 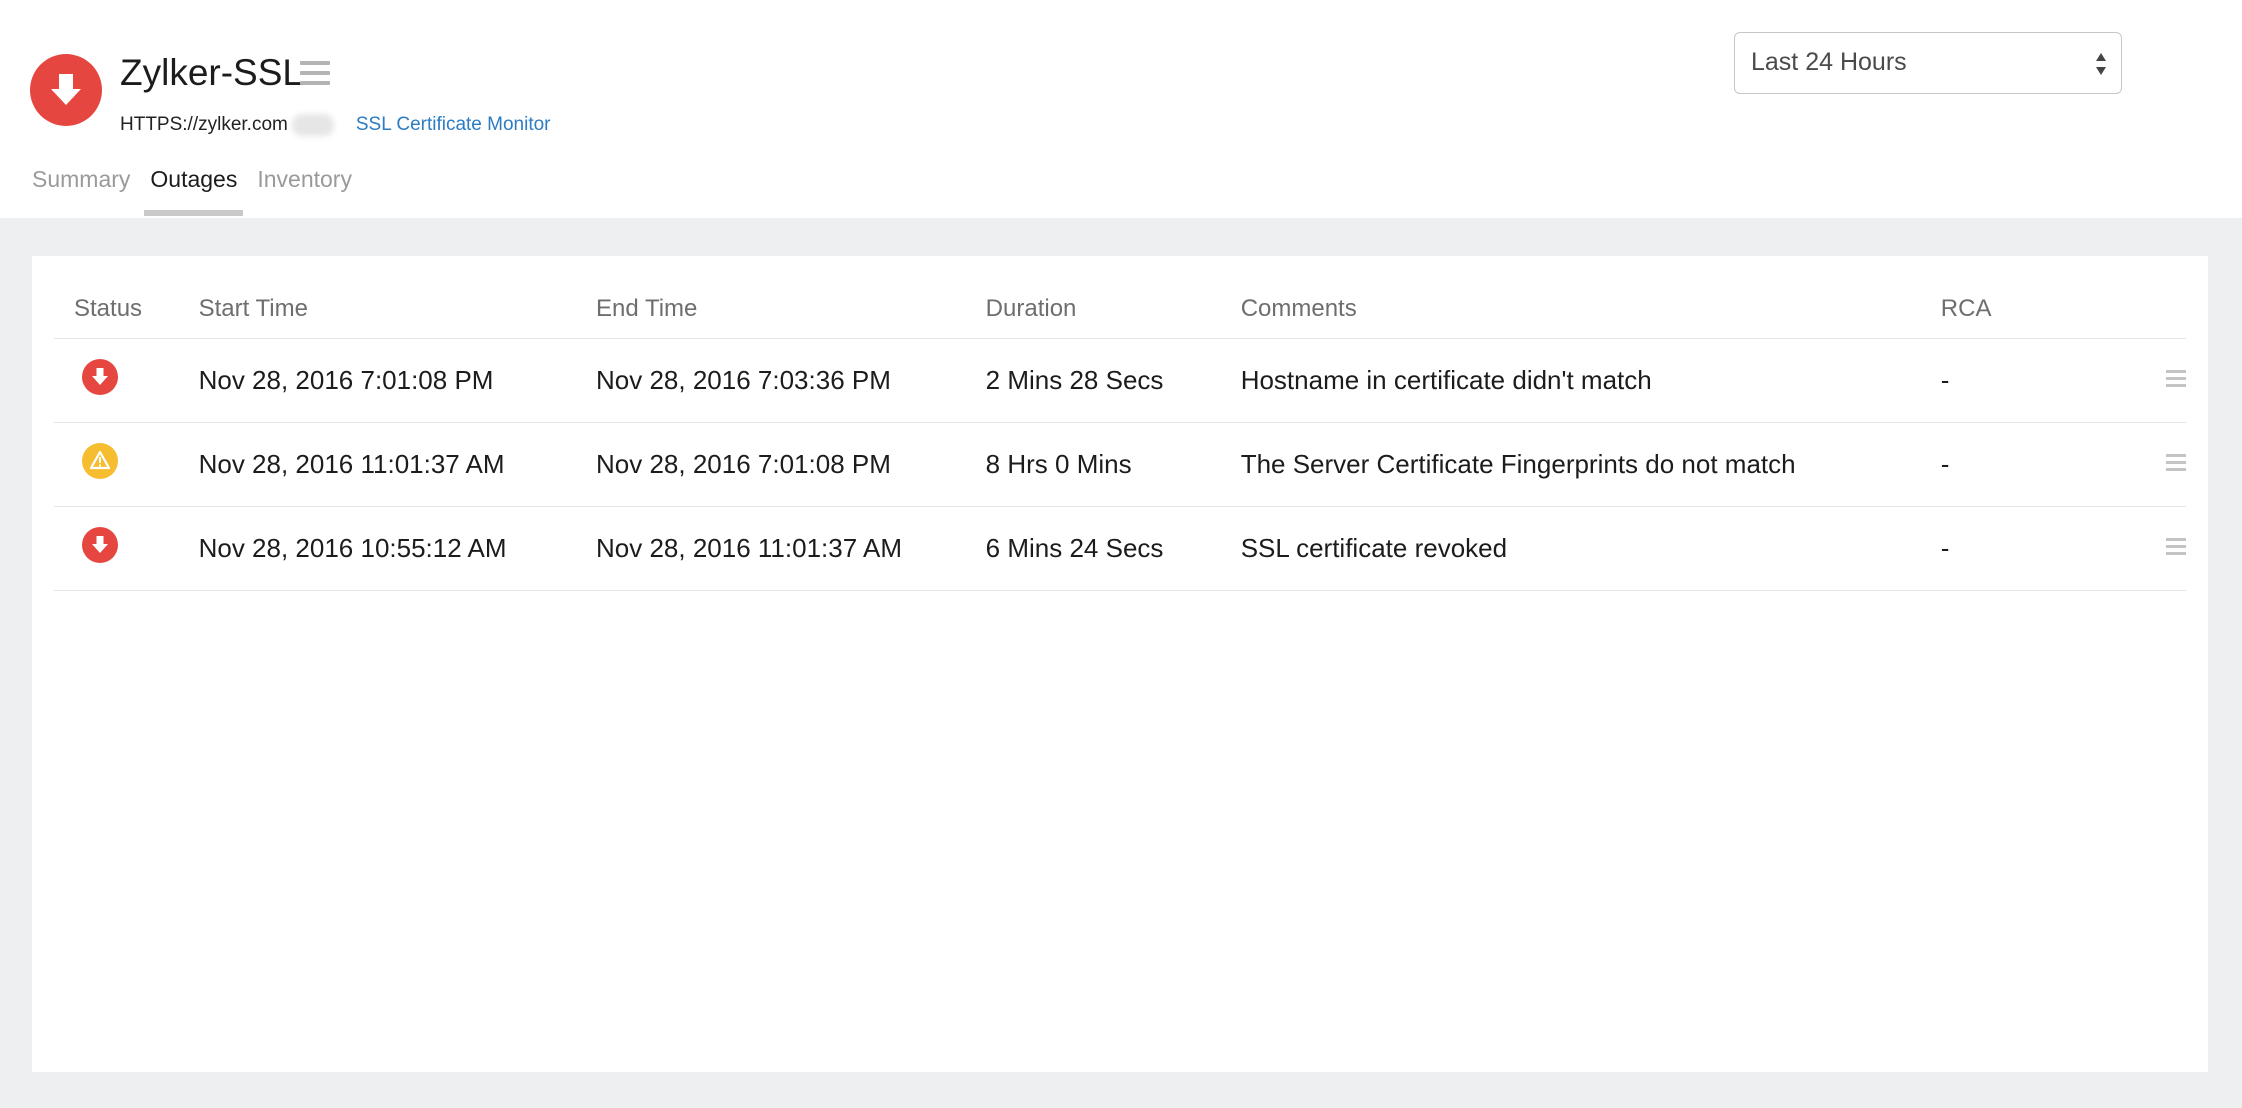 What do you see at coordinates (81, 190) in the screenshot?
I see `tab-summary: Summary` at bounding box center [81, 190].